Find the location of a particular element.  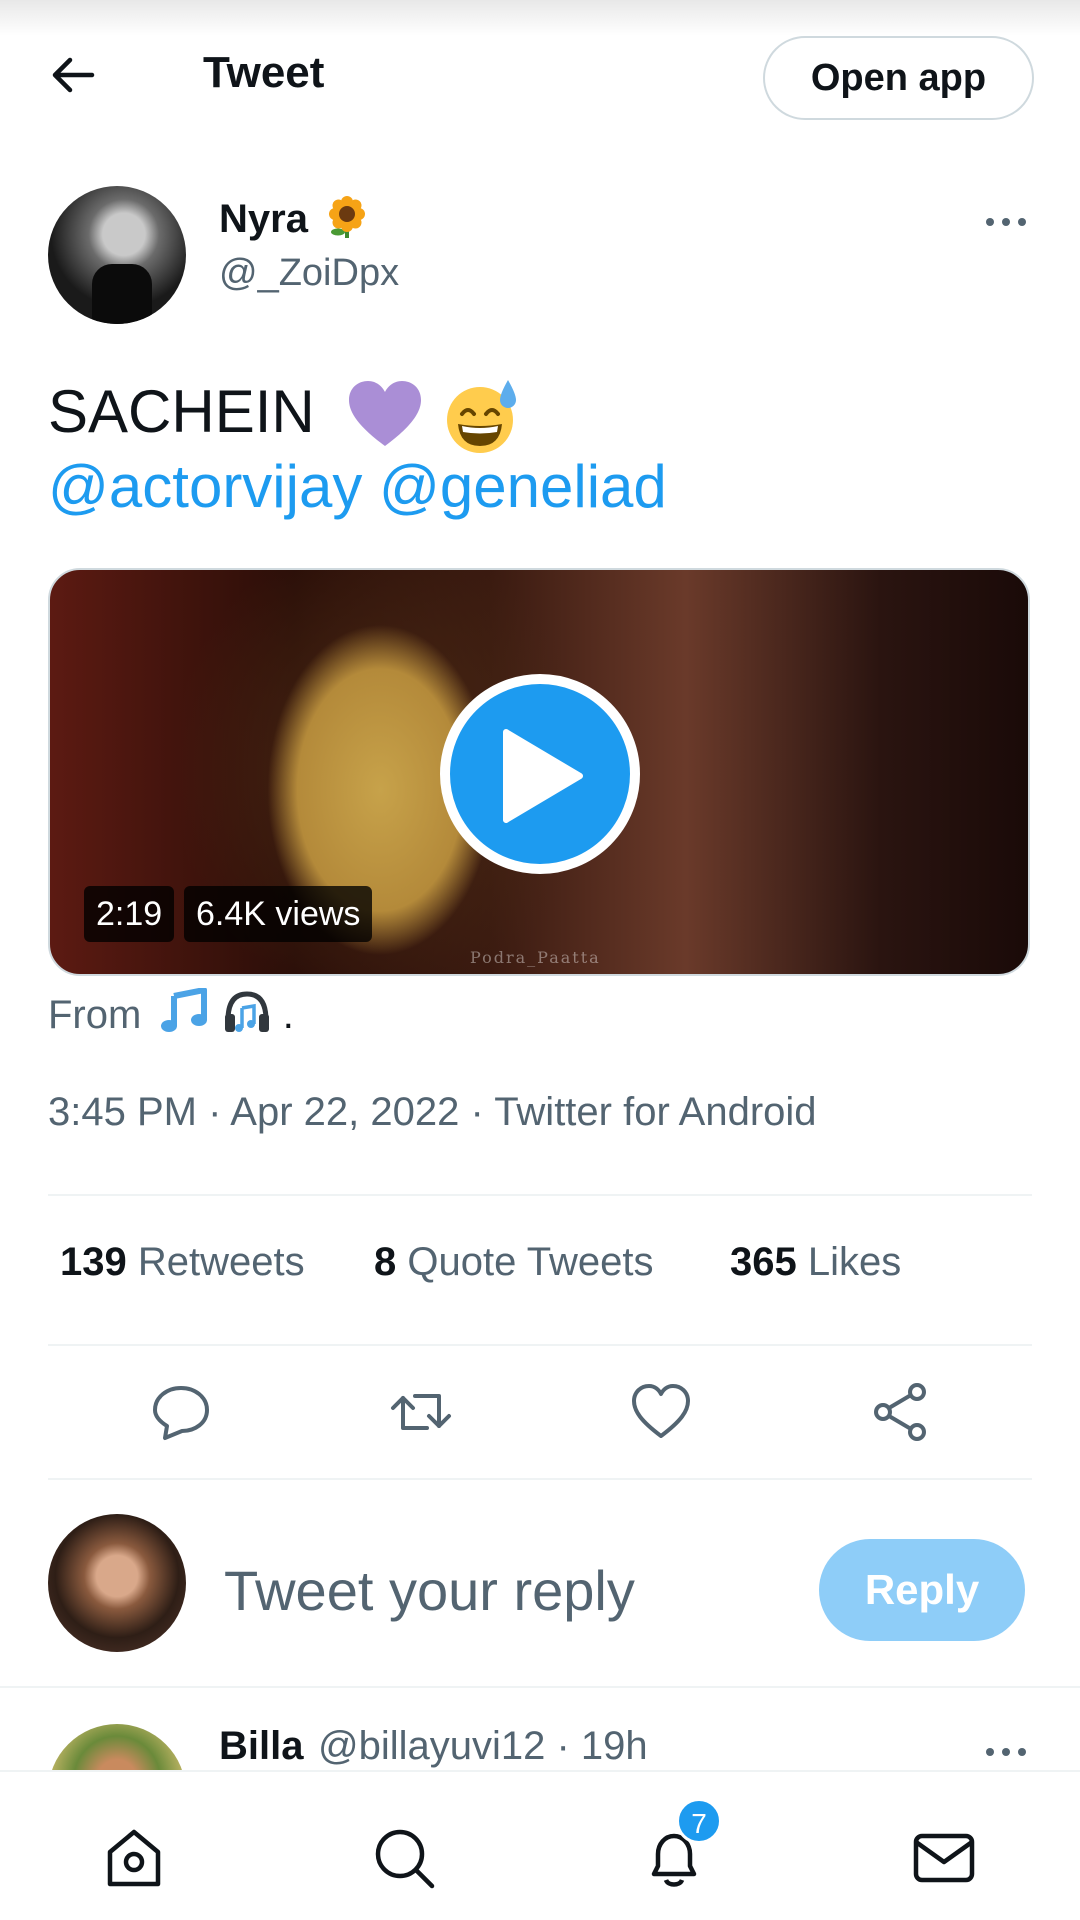

play-icon is located at coordinates (543, 776).